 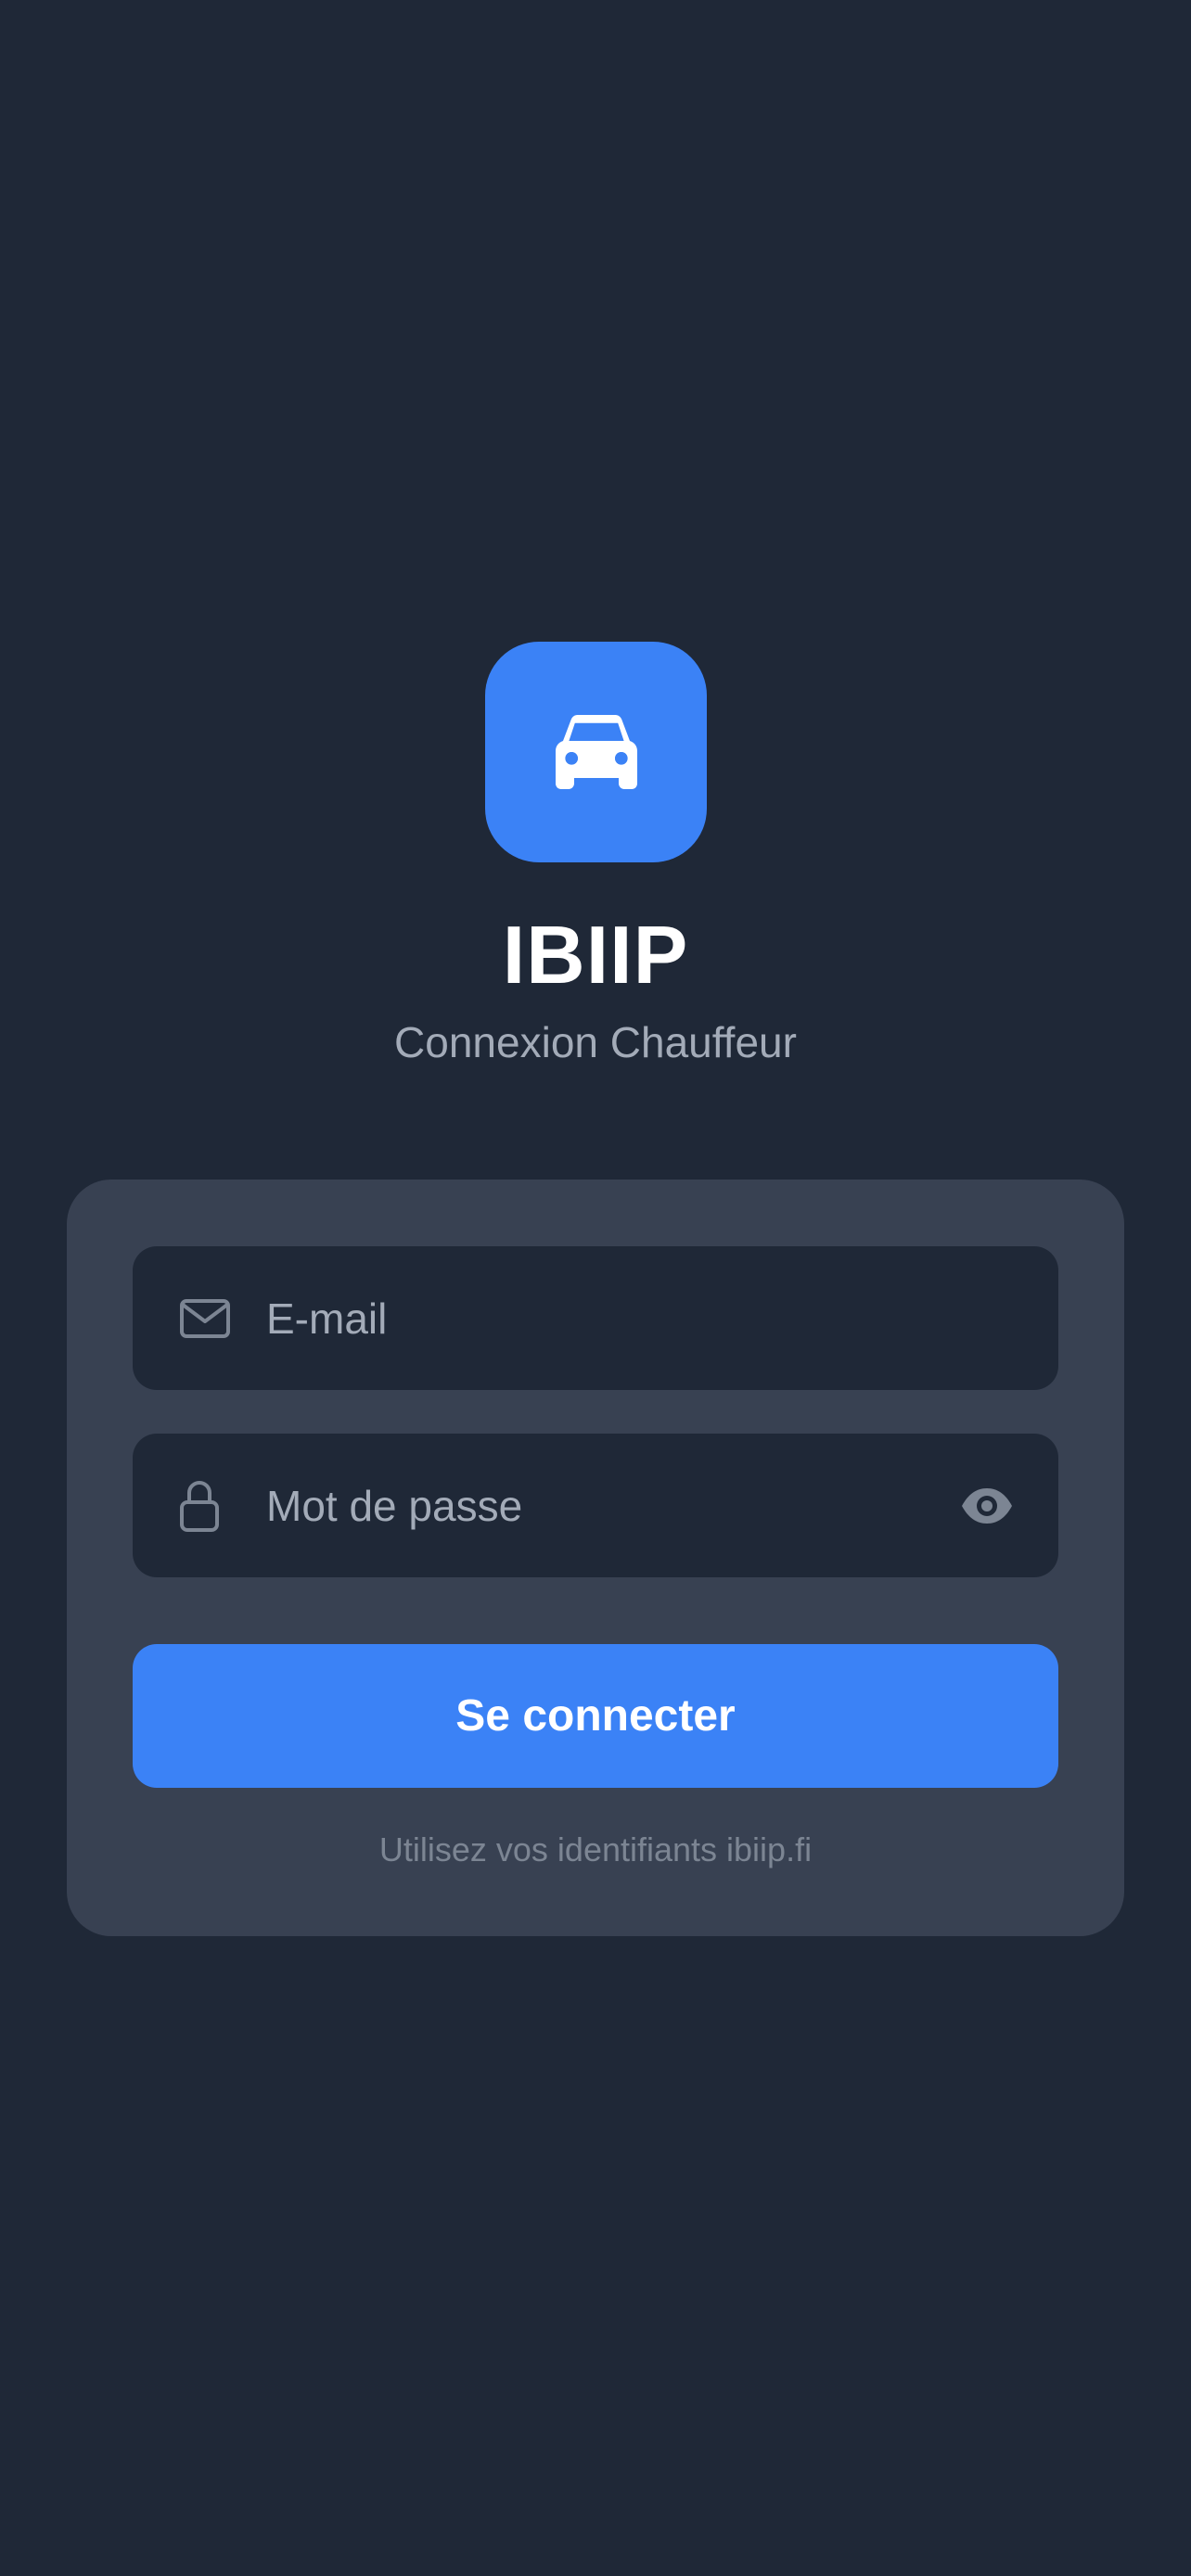 I want to click on app-subtitle: Connexion Chauffeur, so click(x=595, y=1042).